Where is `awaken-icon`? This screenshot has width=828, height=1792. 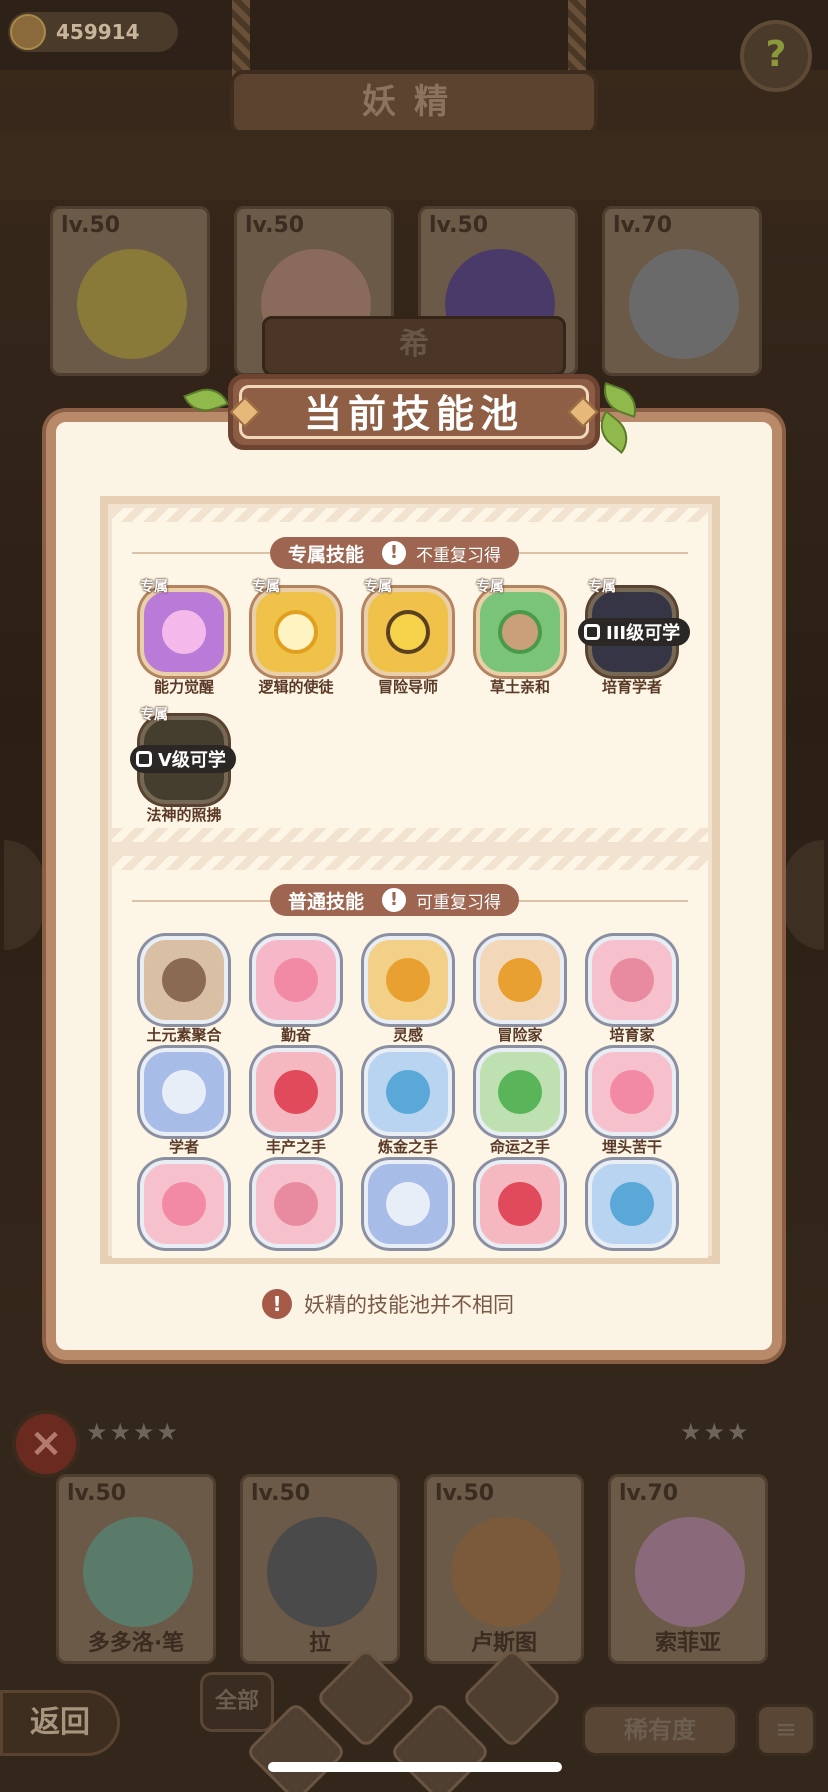 awaken-icon is located at coordinates (184, 632).